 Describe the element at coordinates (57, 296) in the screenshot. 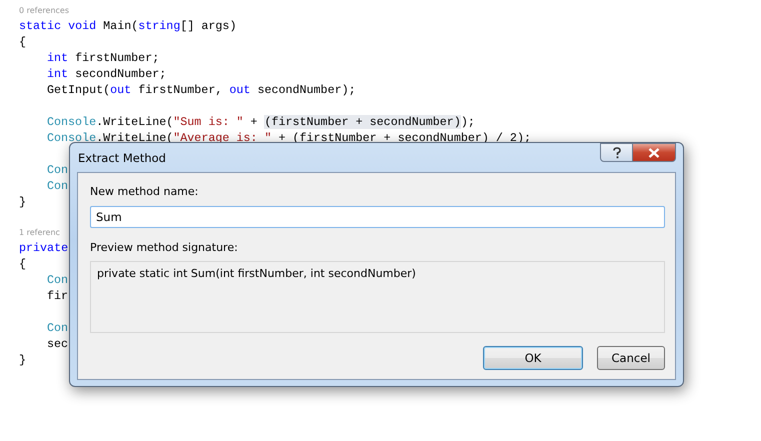

I see `code-line: fir` at that location.